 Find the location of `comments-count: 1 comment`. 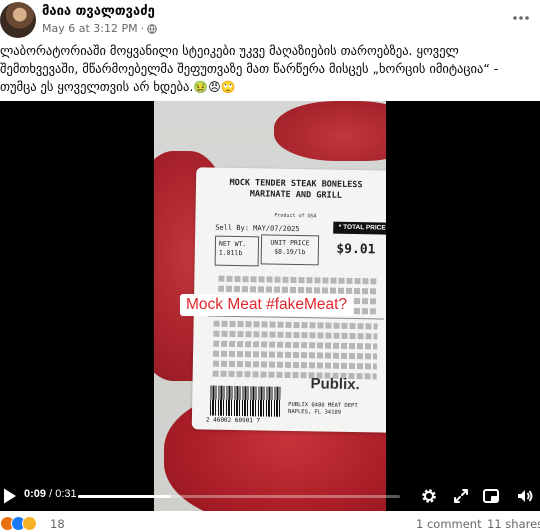

comments-count: 1 comment is located at coordinates (449, 524).